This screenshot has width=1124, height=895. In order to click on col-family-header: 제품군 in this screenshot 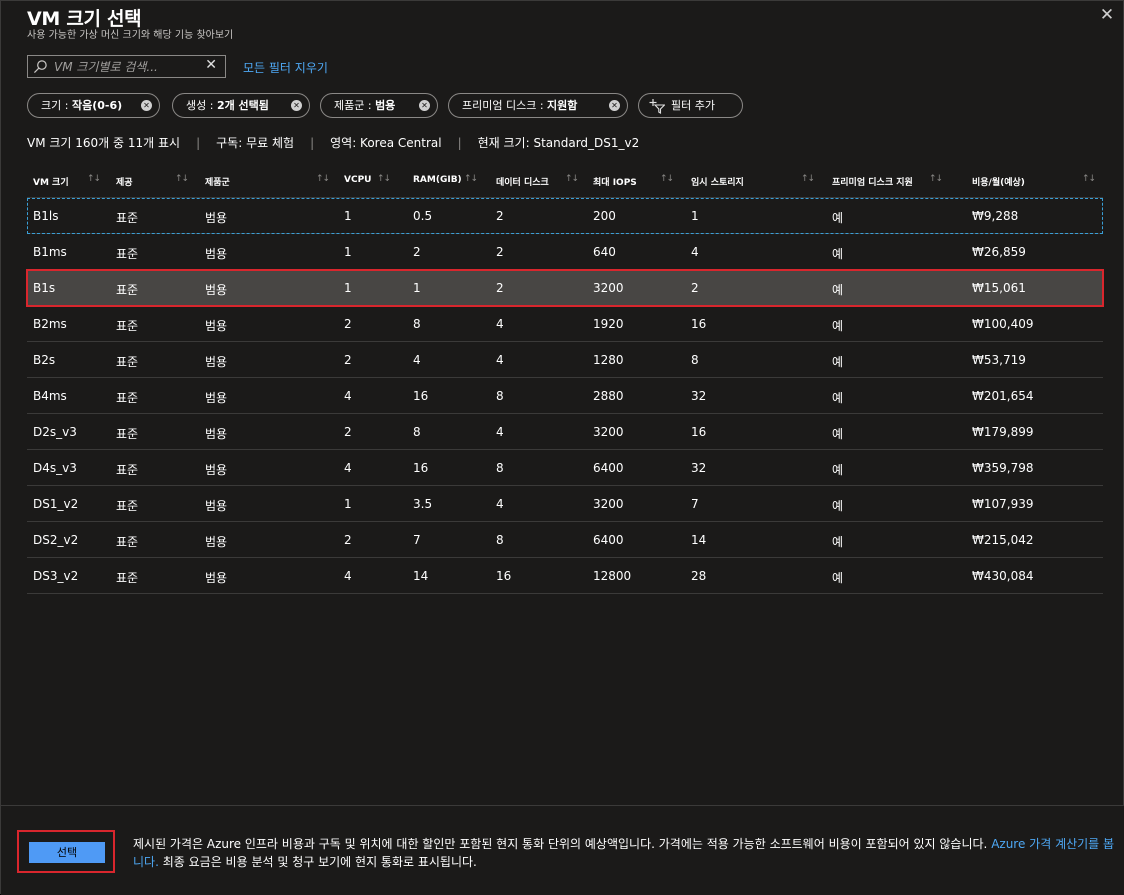, I will do `click(217, 181)`.